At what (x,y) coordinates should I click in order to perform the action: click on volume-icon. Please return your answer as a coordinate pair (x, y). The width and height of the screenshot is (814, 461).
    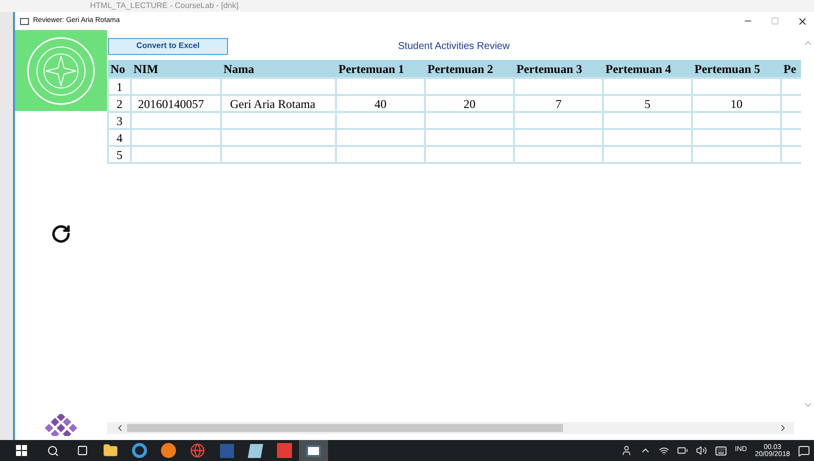
    Looking at the image, I should click on (701, 450).